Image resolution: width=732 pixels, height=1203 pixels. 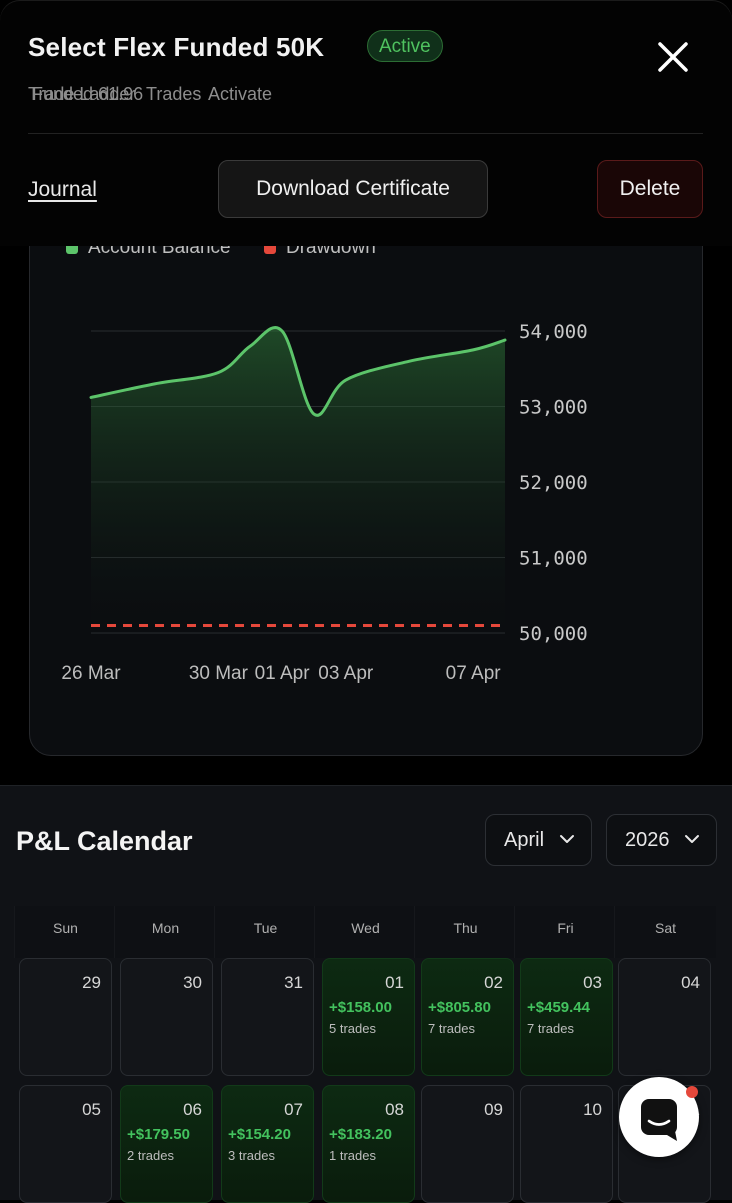 What do you see at coordinates (158, 1134) in the screenshot?
I see `day-pnl: +$179.50` at bounding box center [158, 1134].